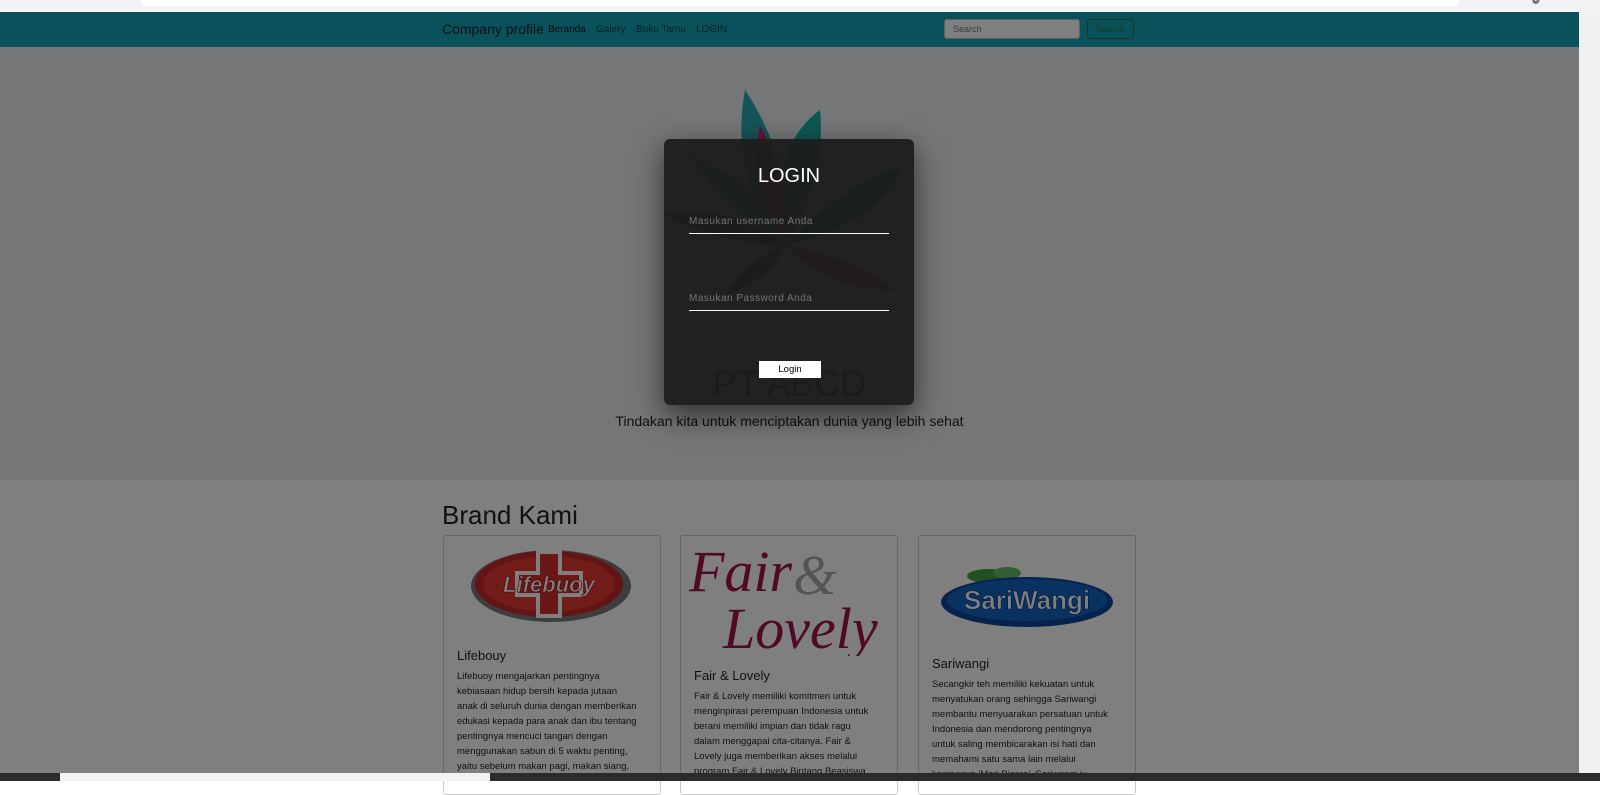  Describe the element at coordinates (1589, 396) in the screenshot. I see `page-scrollbar` at that location.